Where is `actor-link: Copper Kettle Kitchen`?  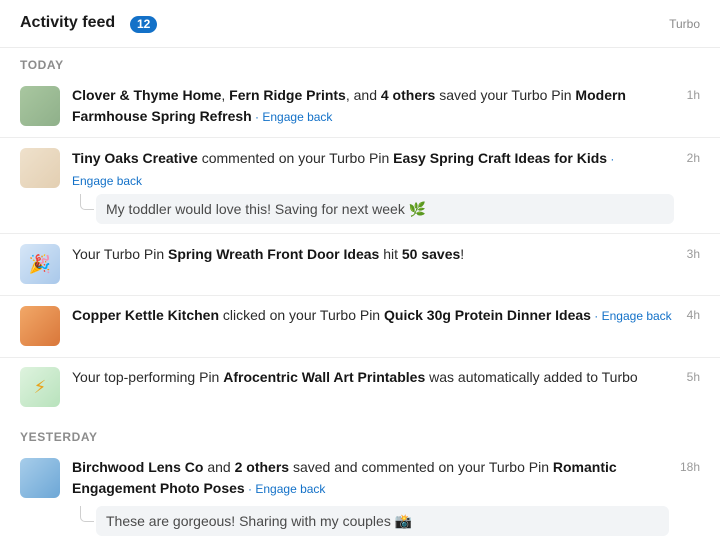 actor-link: Copper Kettle Kitchen is located at coordinates (145, 315).